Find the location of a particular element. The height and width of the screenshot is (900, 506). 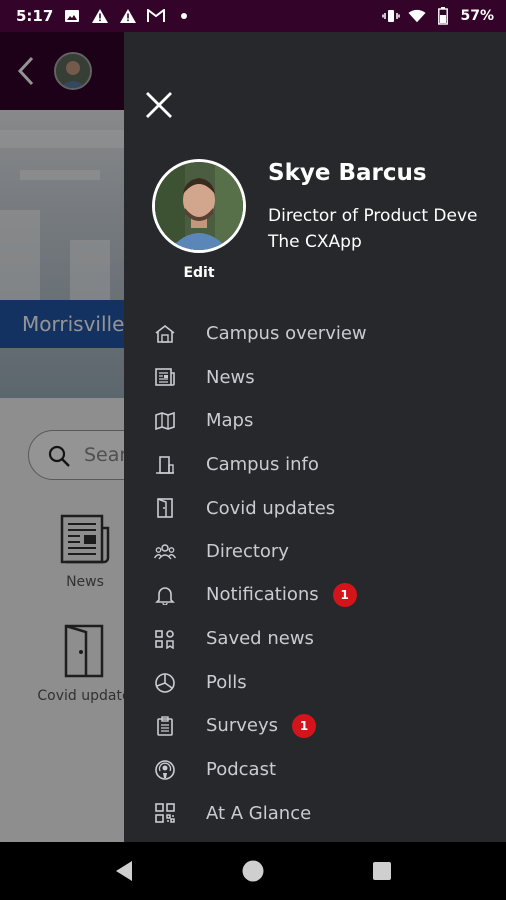

menu-item-covid-updates: Covid updates is located at coordinates (315, 508).